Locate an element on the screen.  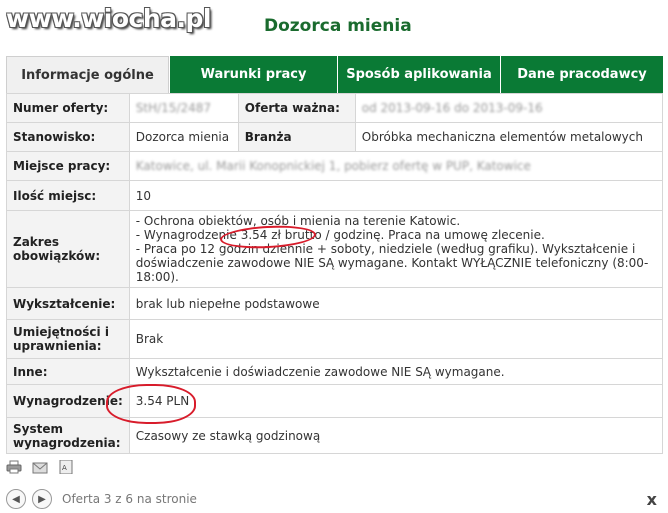
offer-navigation: ◀ ▶ Oferta 3 z 6 na stronie x is located at coordinates (334, 499).